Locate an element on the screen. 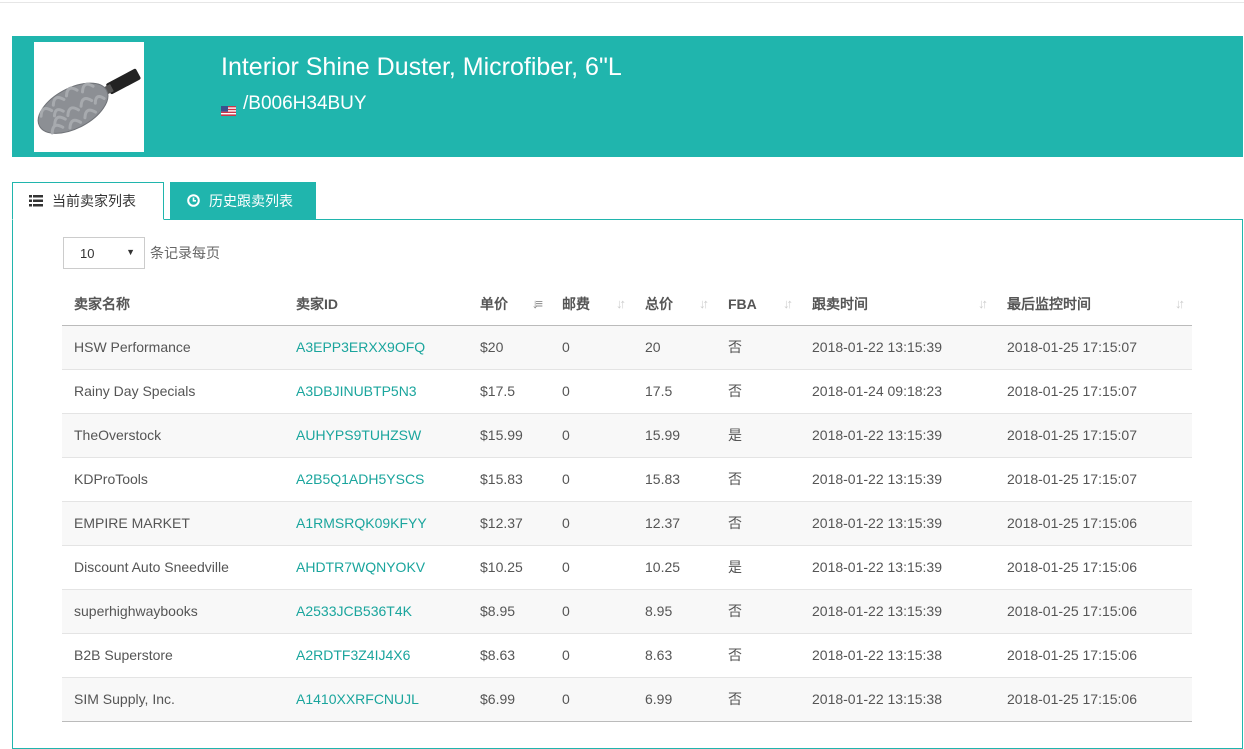 The height and width of the screenshot is (749, 1244). cell-total: 10.25 is located at coordinates (674, 567).